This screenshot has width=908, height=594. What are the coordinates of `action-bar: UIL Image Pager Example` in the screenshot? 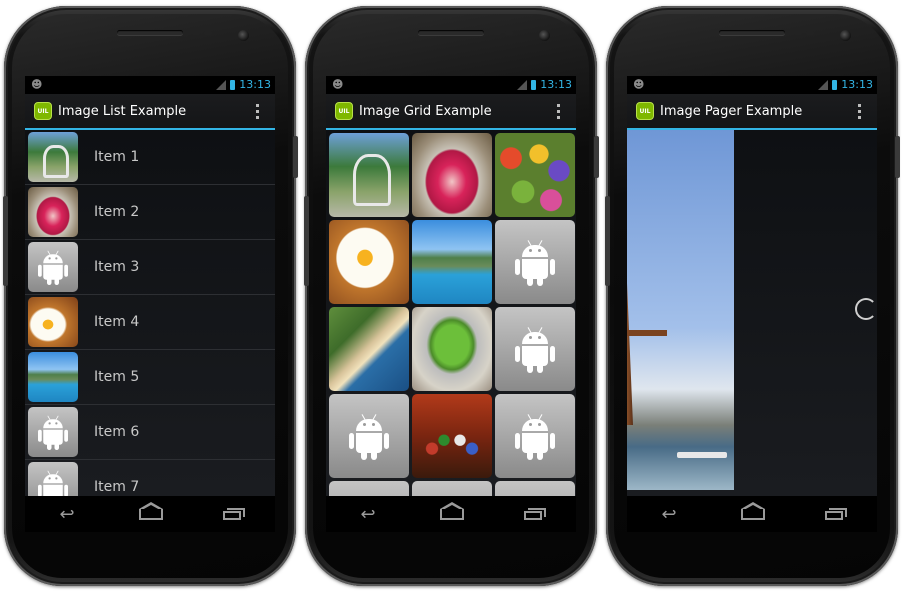 It's located at (752, 112).